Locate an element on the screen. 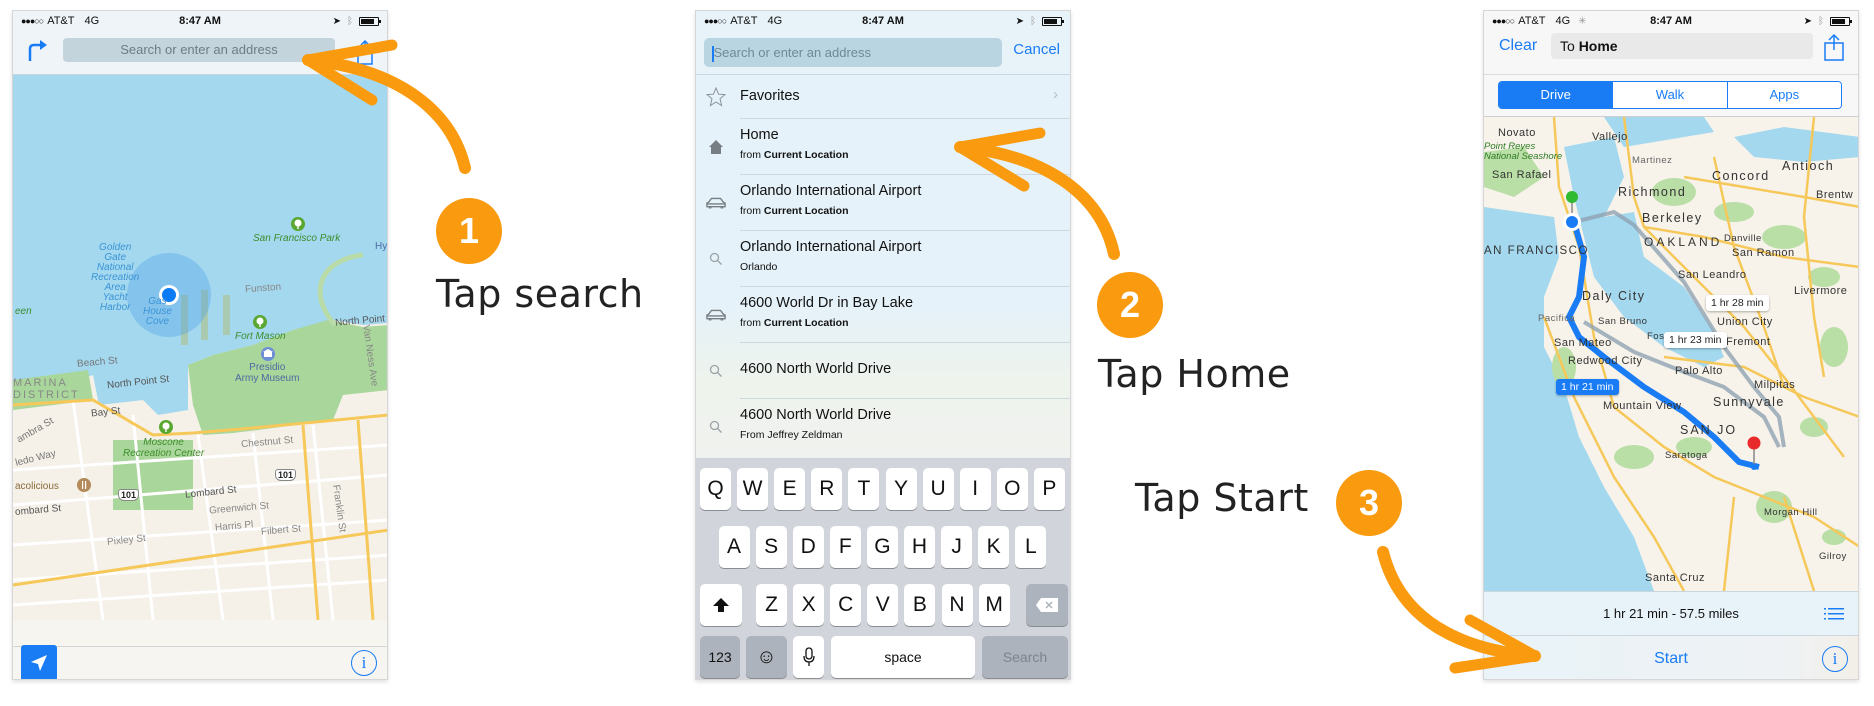  key-o: O is located at coordinates (1012, 489).